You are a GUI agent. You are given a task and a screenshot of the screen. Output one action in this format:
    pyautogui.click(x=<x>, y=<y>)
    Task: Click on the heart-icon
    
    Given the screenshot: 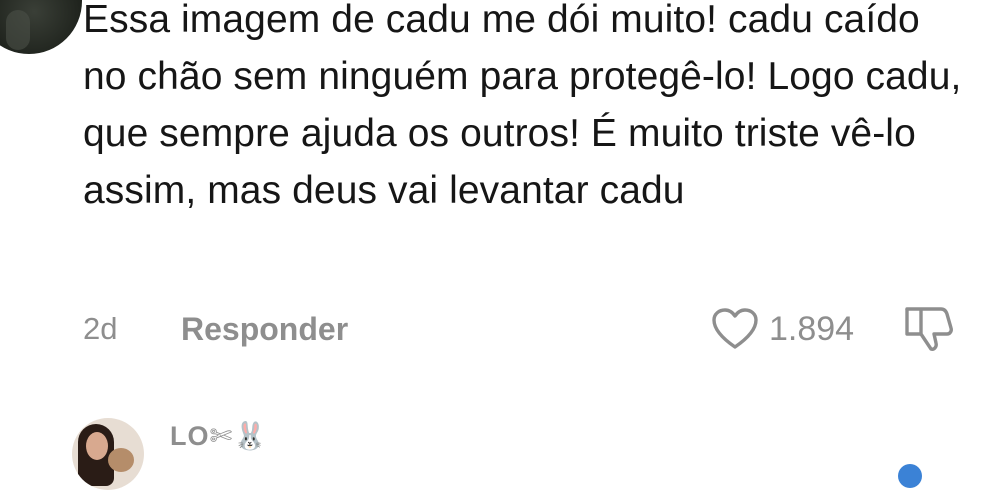 What is the action you would take?
    pyautogui.click(x=735, y=329)
    